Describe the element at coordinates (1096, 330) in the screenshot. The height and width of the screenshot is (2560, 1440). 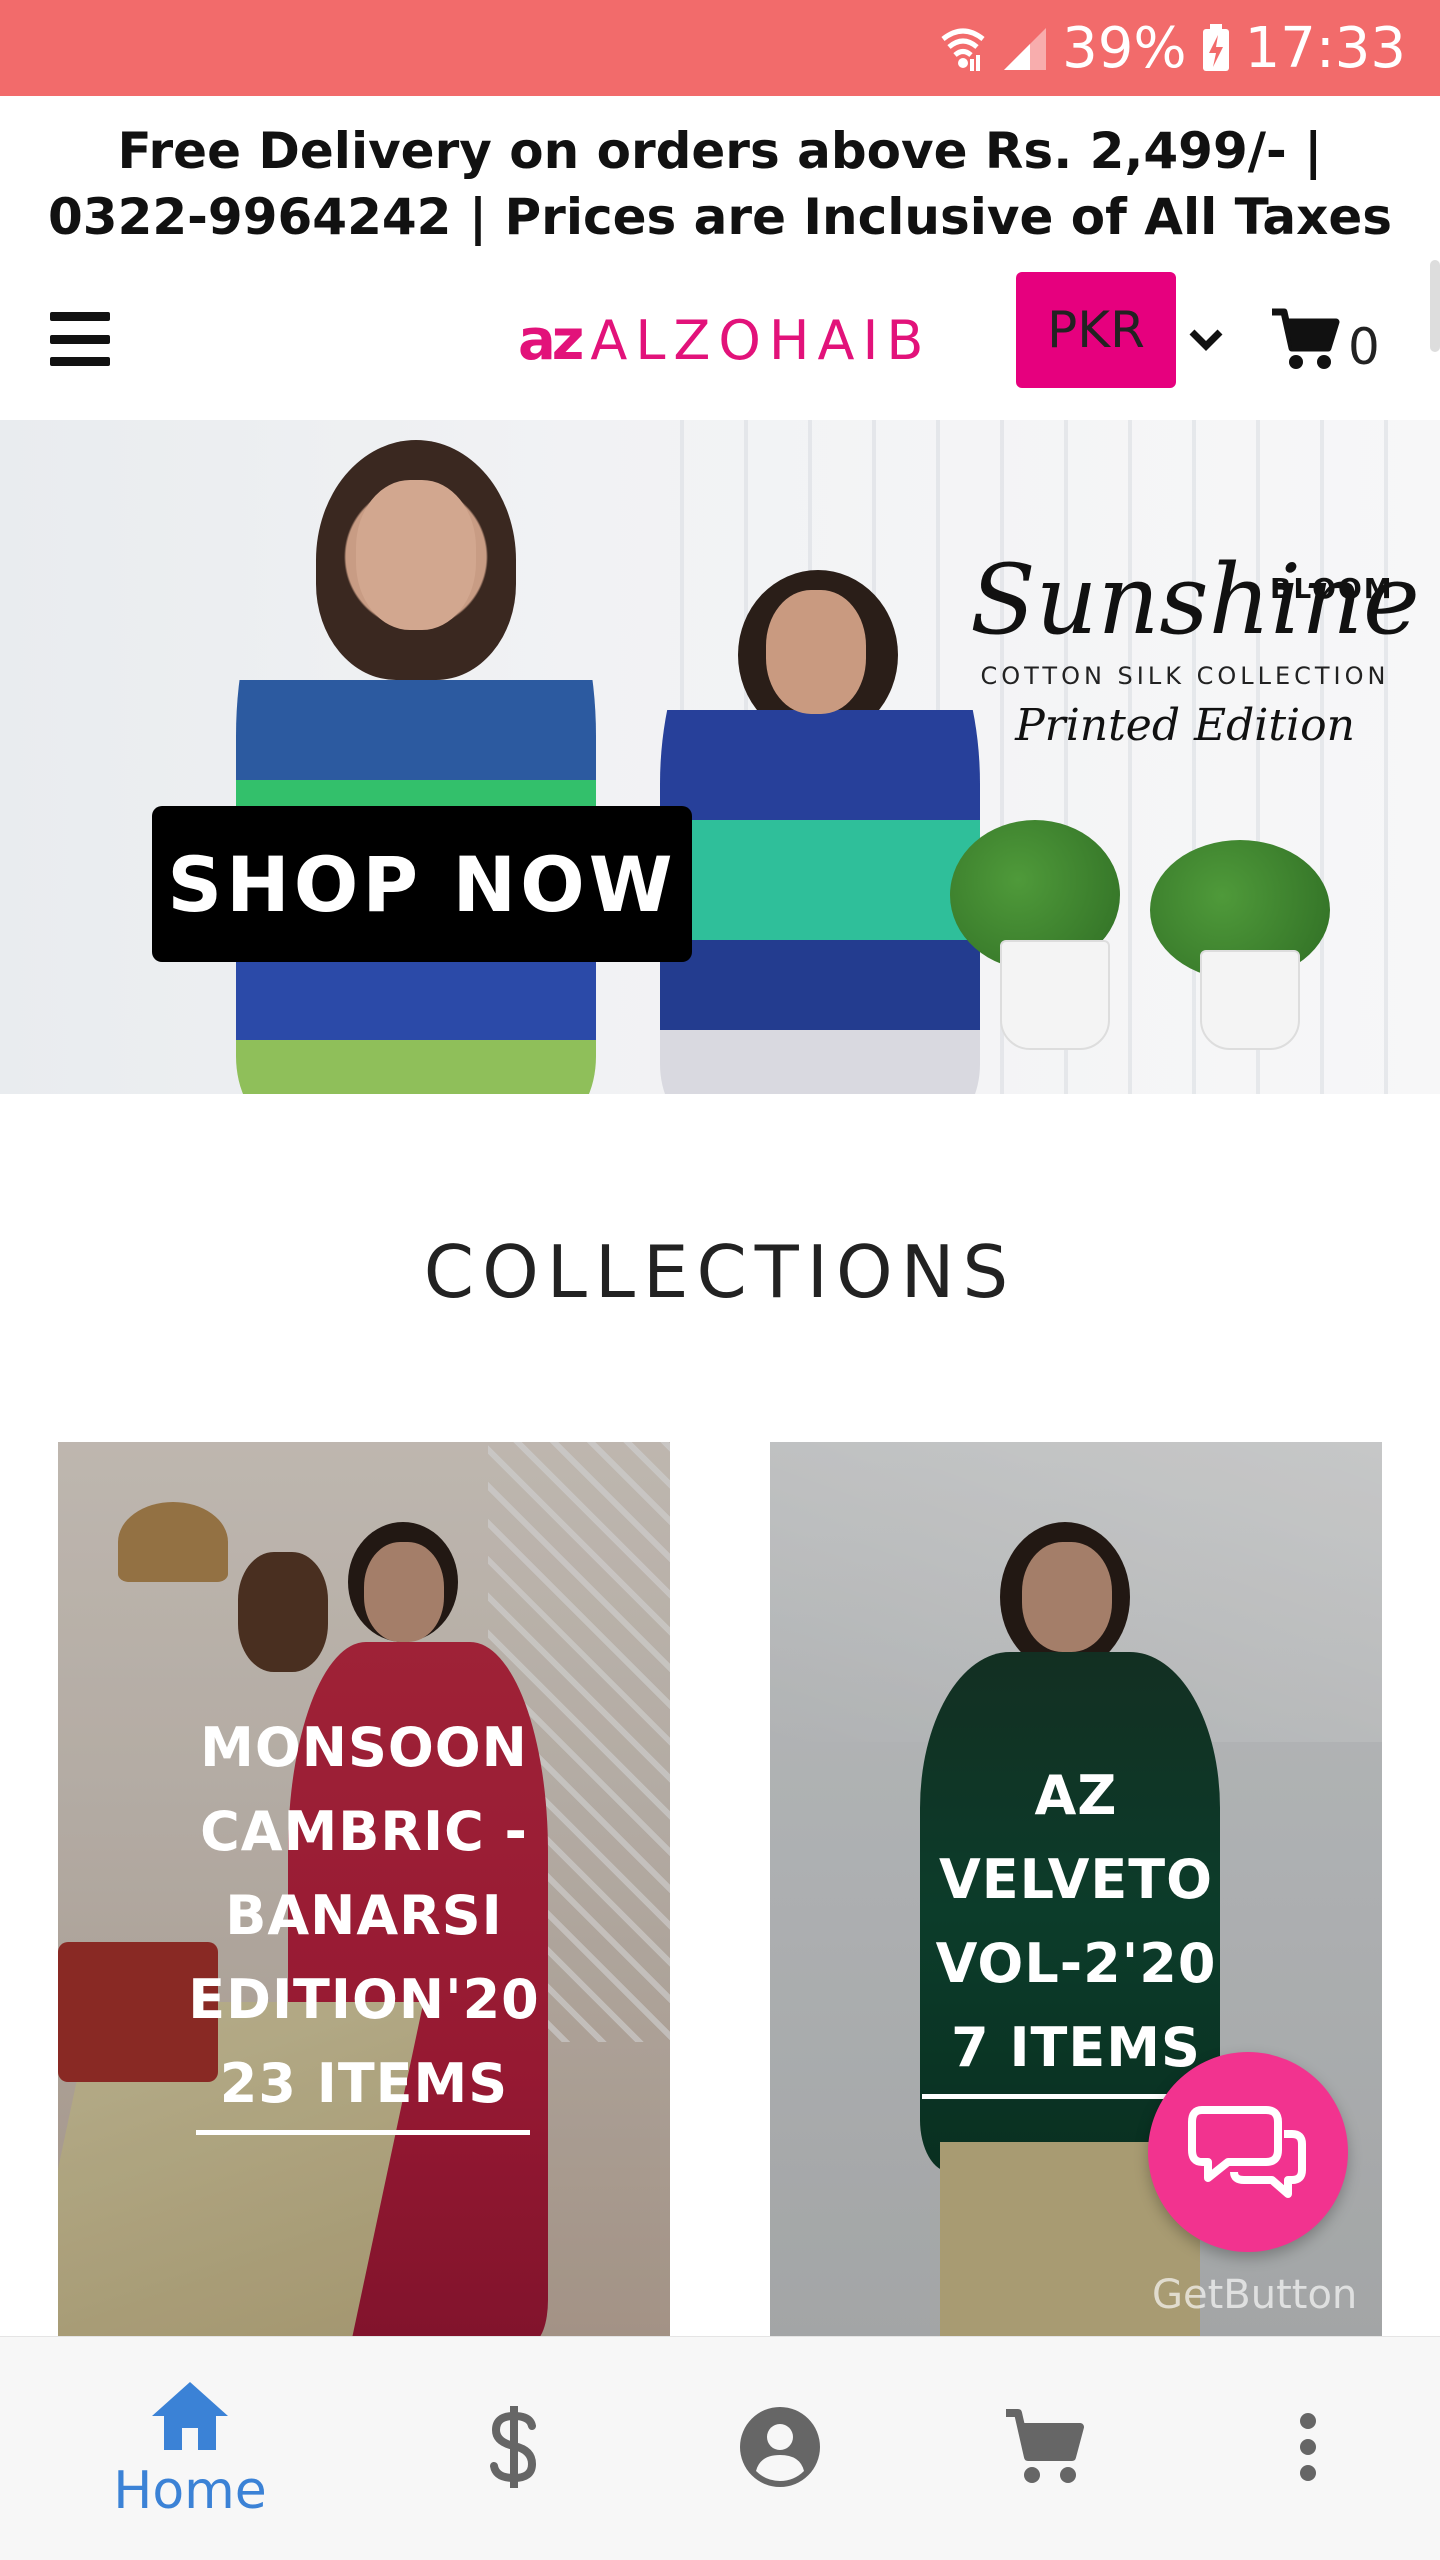
I see `currency-selector: PKR` at that location.